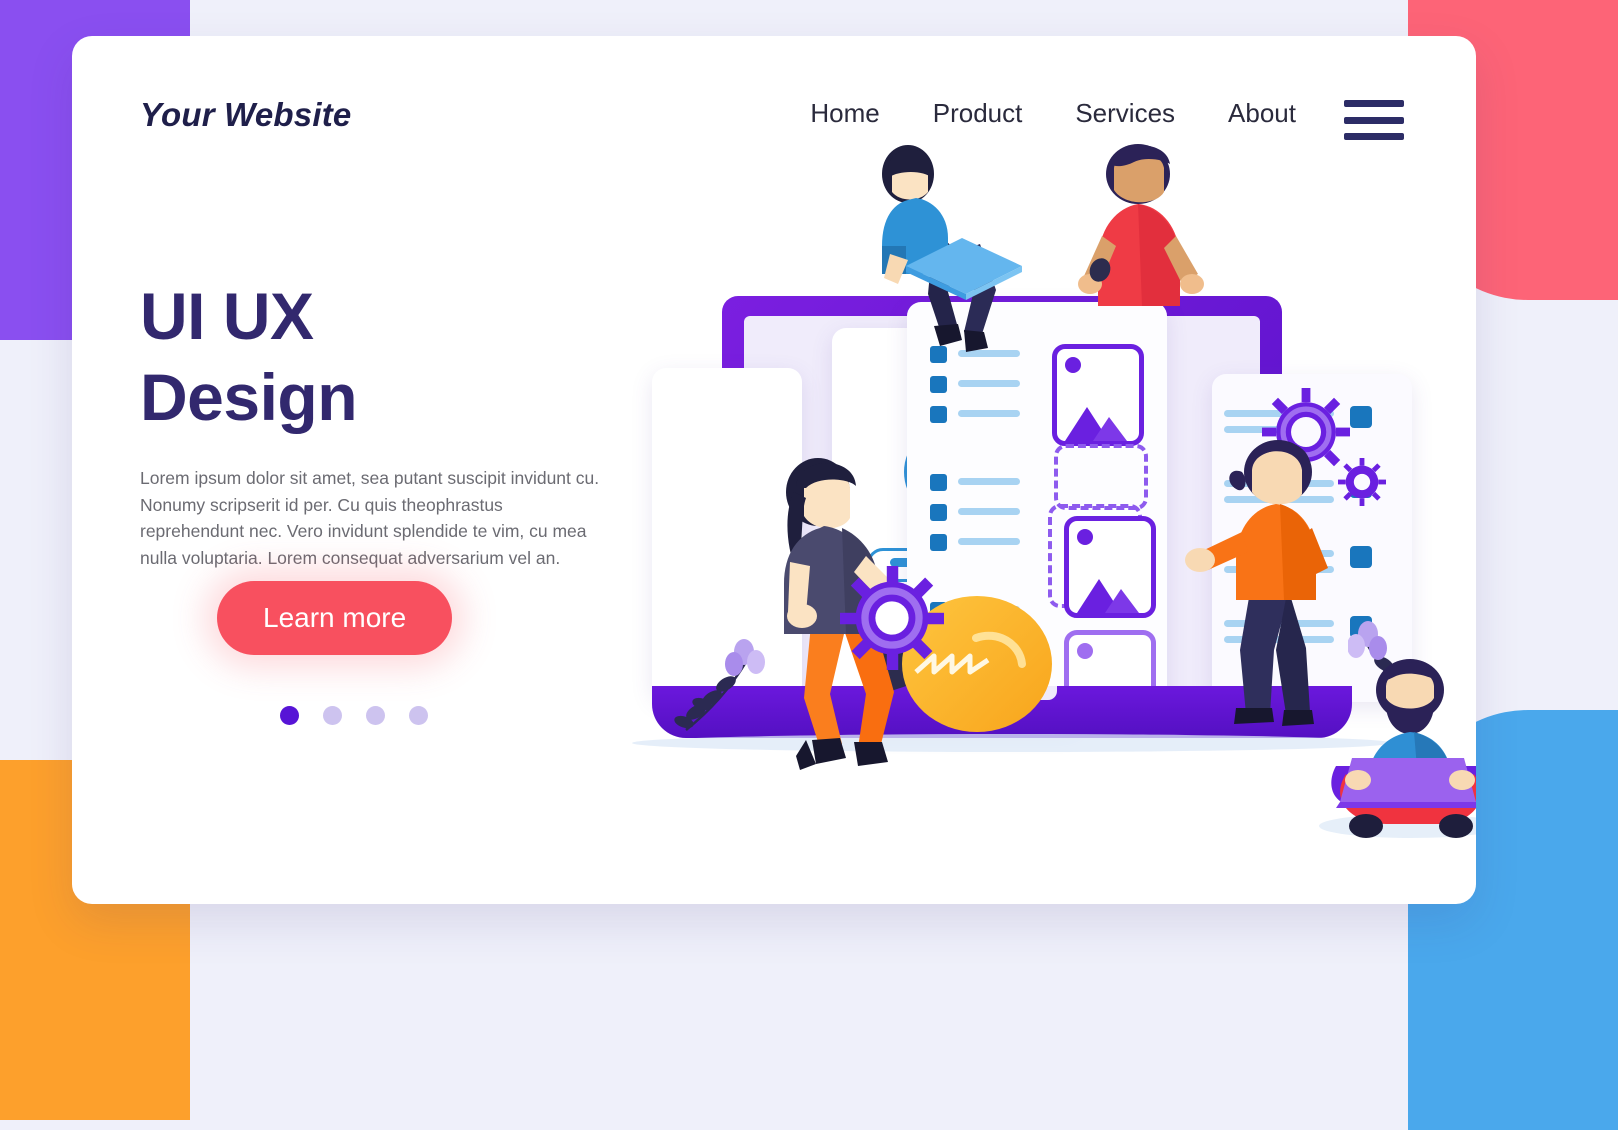 This screenshot has height=1130, width=1618. What do you see at coordinates (952, 248) in the screenshot?
I see `person-woman-on-laptop` at bounding box center [952, 248].